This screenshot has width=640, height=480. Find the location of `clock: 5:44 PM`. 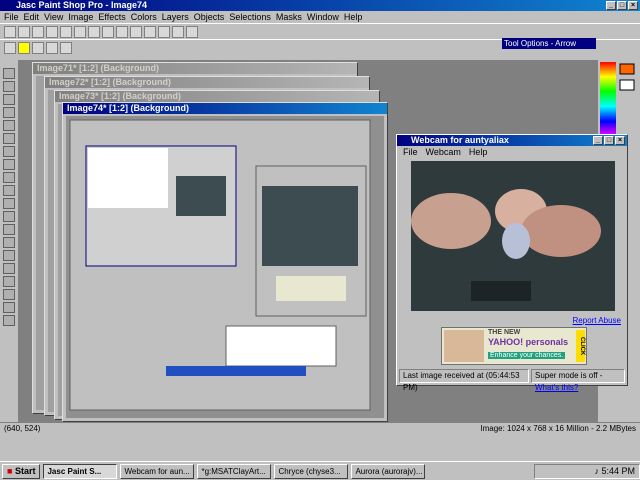

clock: 5:44 PM is located at coordinates (618, 471).